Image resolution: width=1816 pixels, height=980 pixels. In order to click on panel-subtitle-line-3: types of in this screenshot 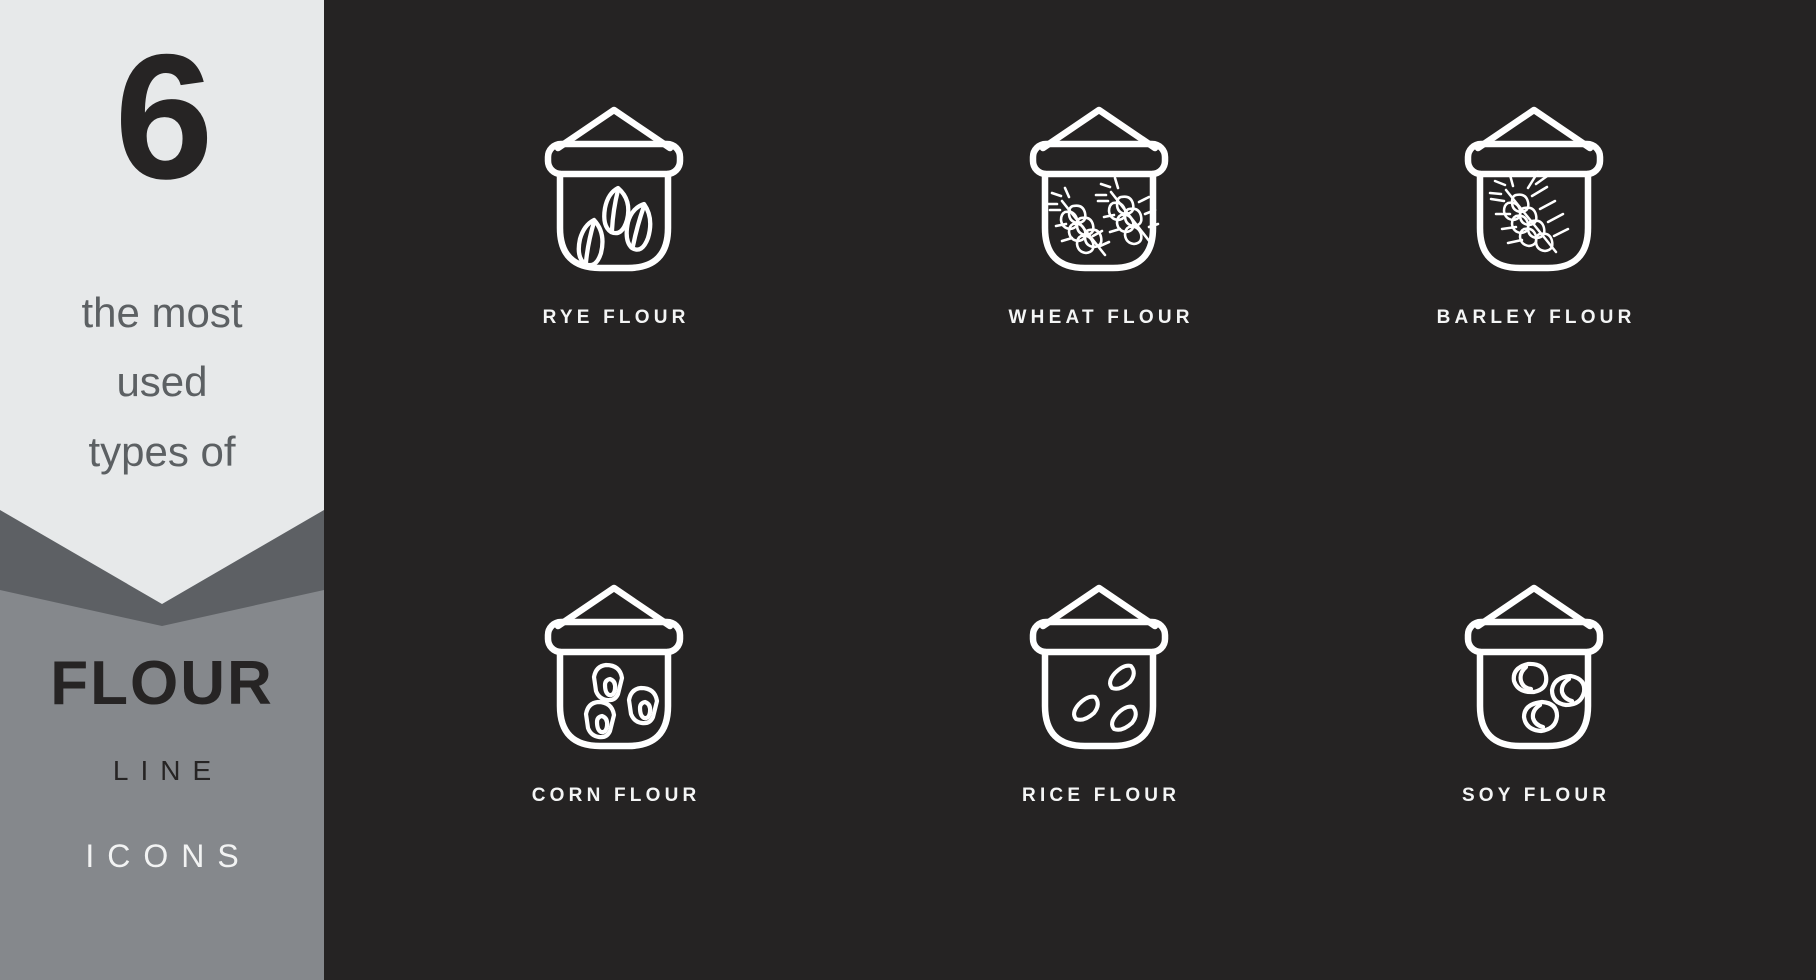, I will do `click(162, 451)`.